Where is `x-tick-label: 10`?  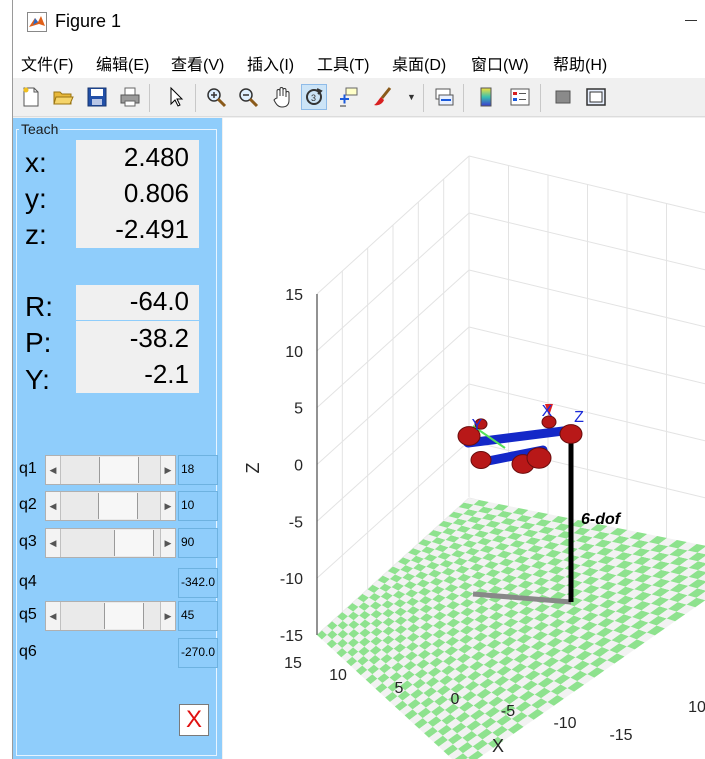 x-tick-label: 10 is located at coordinates (338, 675).